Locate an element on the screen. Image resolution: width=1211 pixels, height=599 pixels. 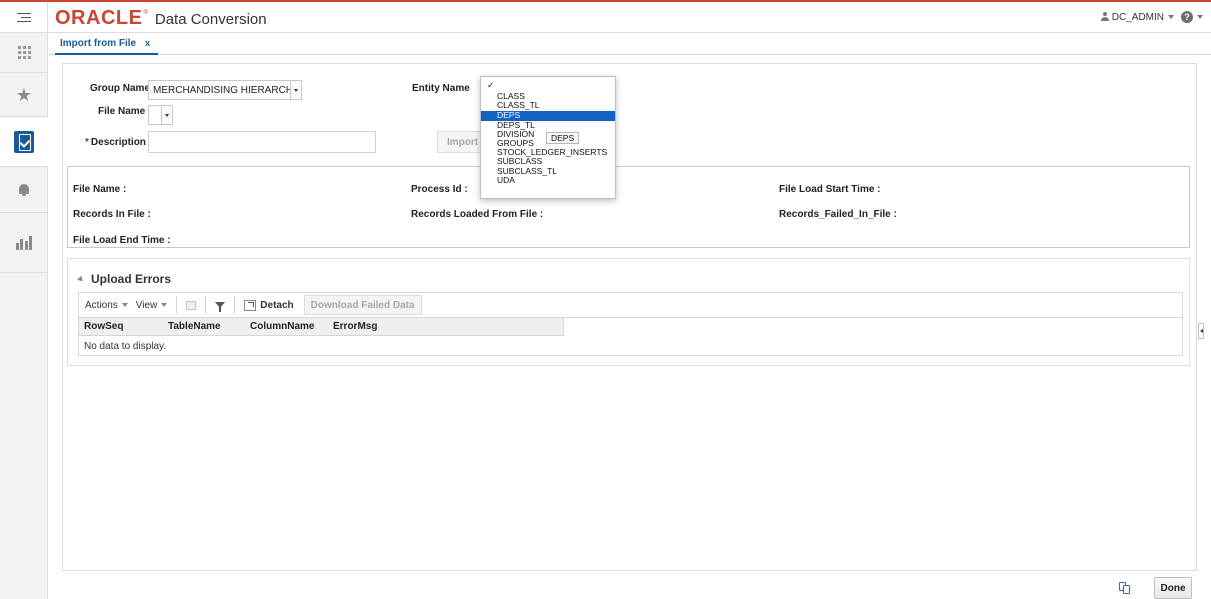
description-input is located at coordinates (262, 142).